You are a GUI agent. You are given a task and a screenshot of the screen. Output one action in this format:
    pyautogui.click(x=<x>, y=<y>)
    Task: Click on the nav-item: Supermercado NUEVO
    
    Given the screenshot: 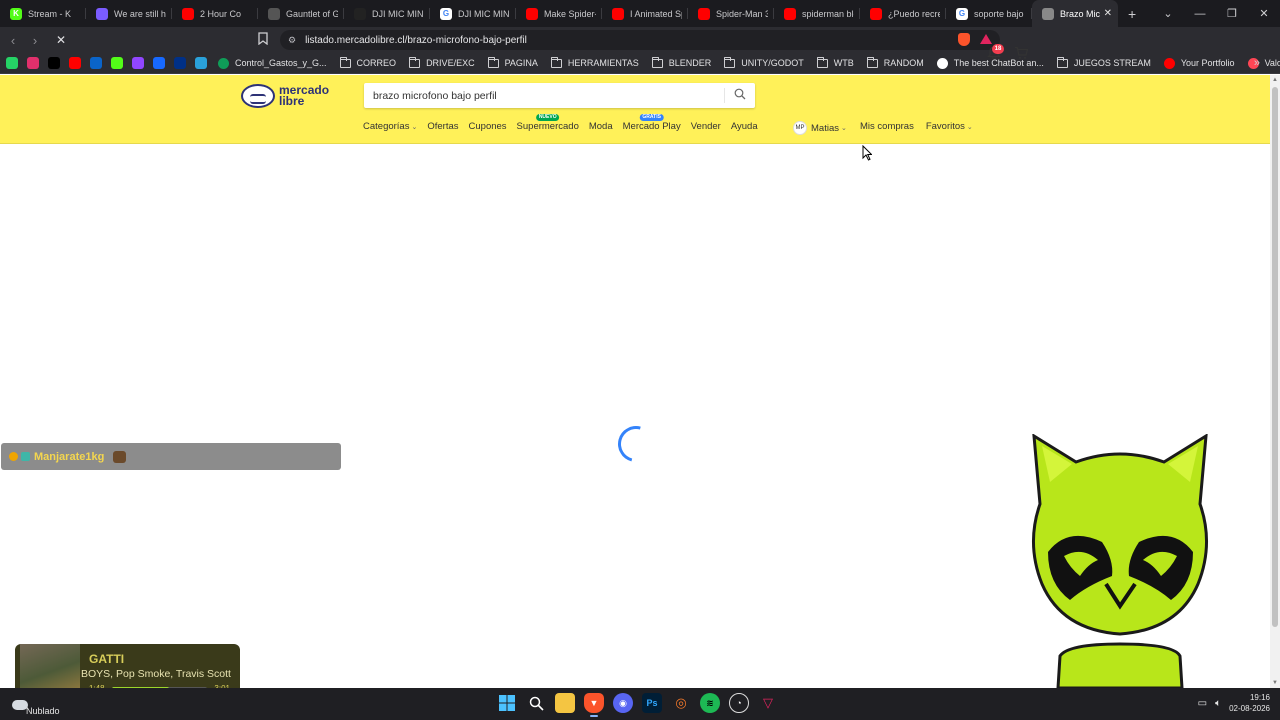 What is the action you would take?
    pyautogui.click(x=548, y=123)
    